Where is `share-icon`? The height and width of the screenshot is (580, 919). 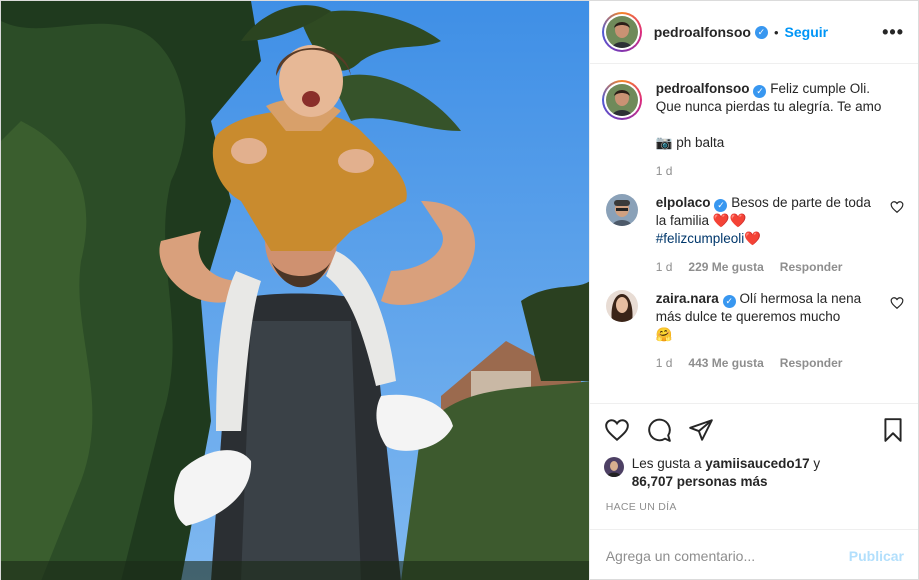
share-icon is located at coordinates (701, 430).